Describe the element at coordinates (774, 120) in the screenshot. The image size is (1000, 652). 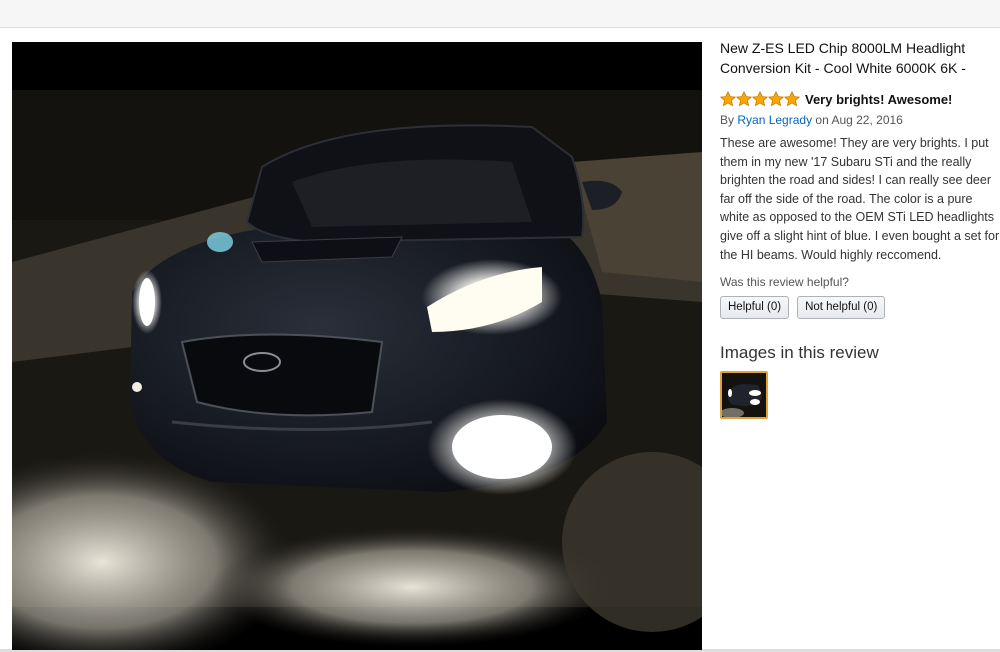
I see `author-link: Ryan Legrady` at that location.